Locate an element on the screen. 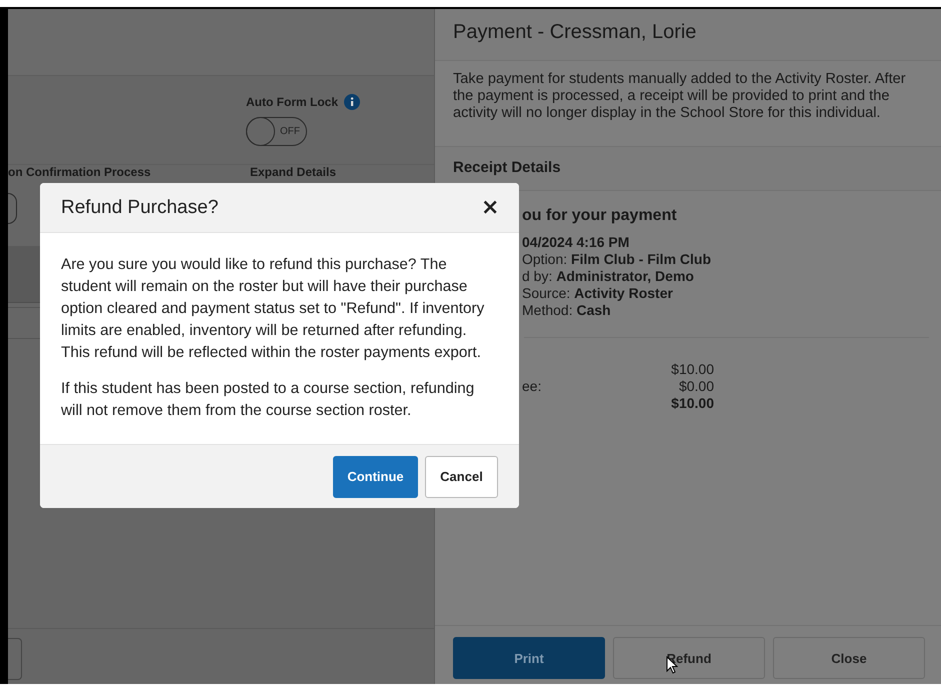 The height and width of the screenshot is (686, 941). info-icon is located at coordinates (352, 102).